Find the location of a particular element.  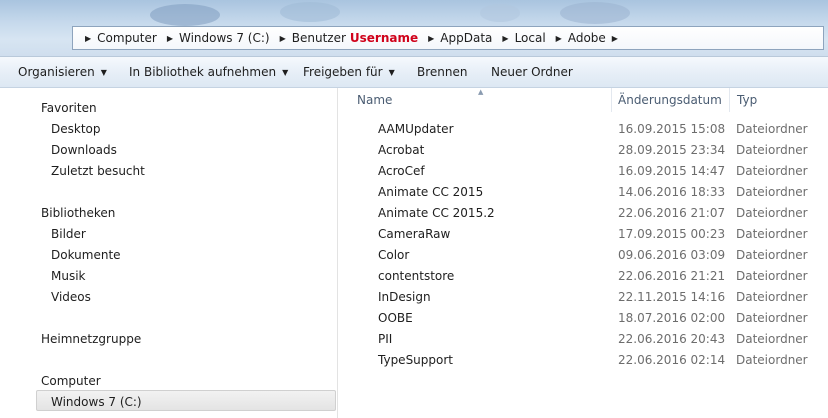

burn-button: Brennen is located at coordinates (442, 72).